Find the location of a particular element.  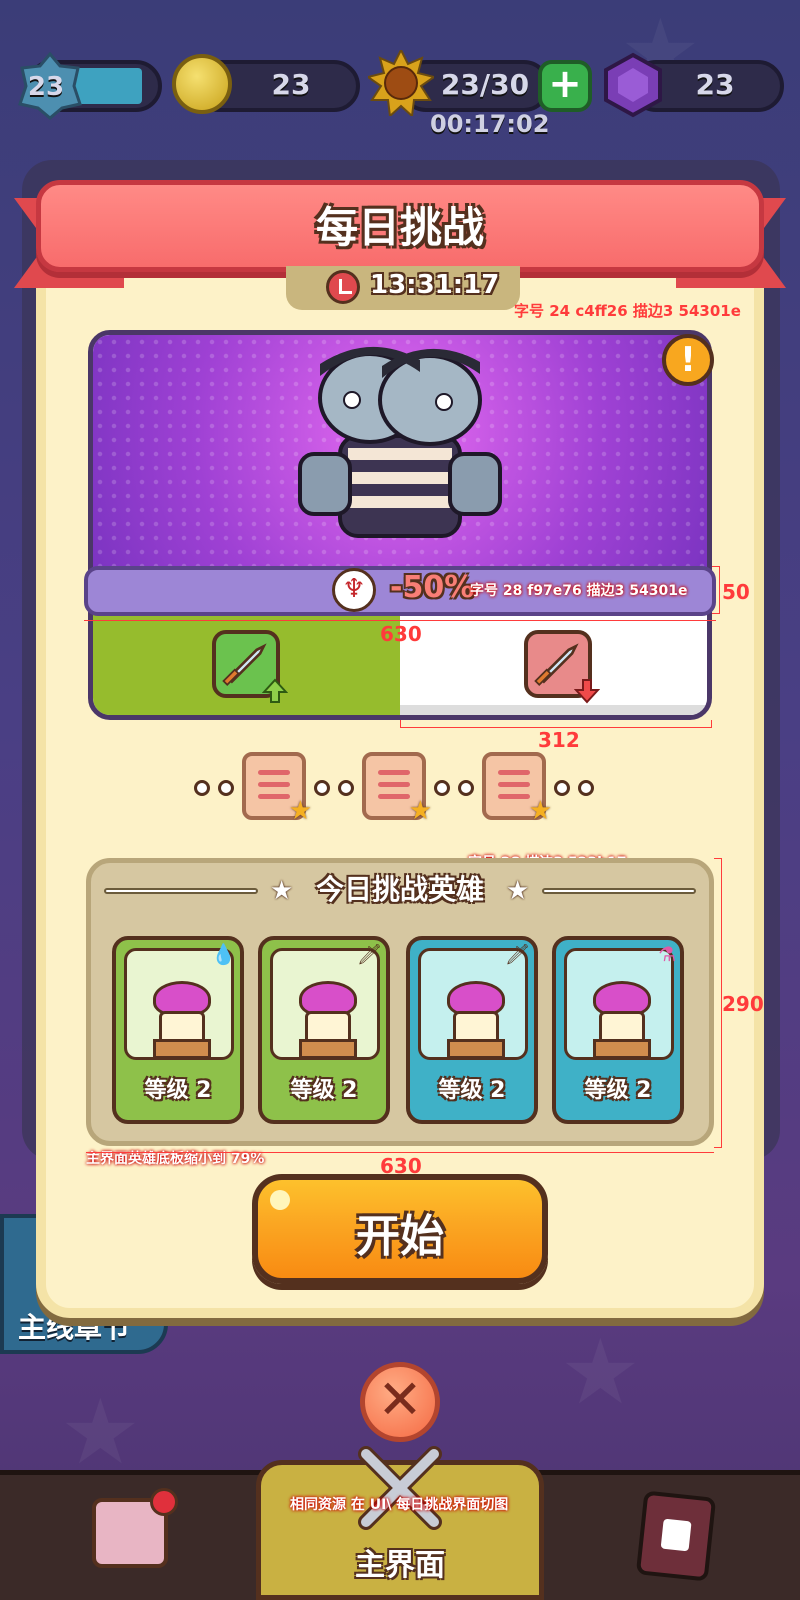

arrow-down-icon is located at coordinates (587, 691).